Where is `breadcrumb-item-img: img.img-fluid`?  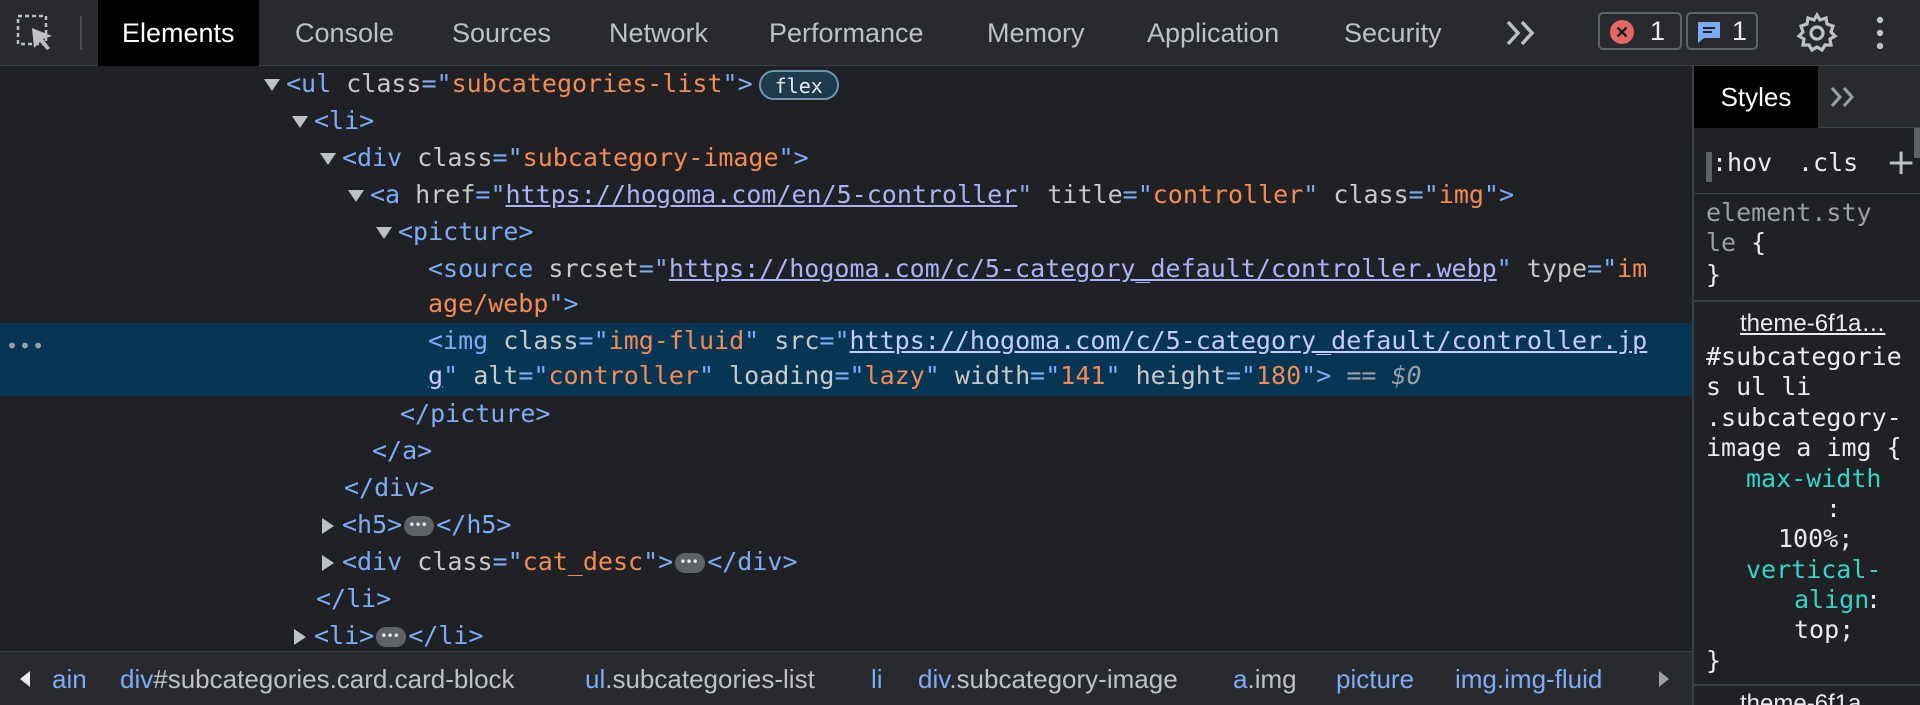 breadcrumb-item-img: img.img-fluid is located at coordinates (1528, 679).